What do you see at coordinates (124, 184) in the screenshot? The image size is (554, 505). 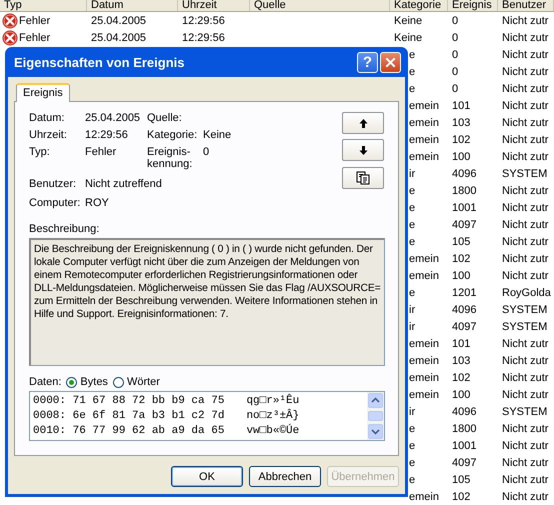 I see `field-value: Nicht zutreffend` at bounding box center [124, 184].